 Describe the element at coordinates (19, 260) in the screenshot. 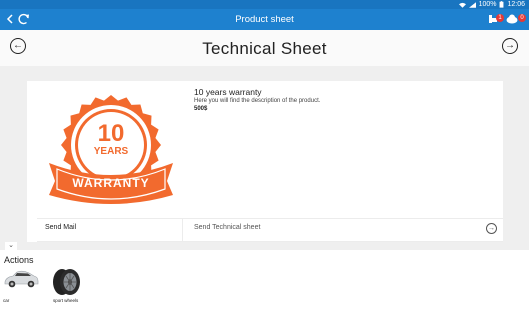

I see `actions-title: Actions` at that location.